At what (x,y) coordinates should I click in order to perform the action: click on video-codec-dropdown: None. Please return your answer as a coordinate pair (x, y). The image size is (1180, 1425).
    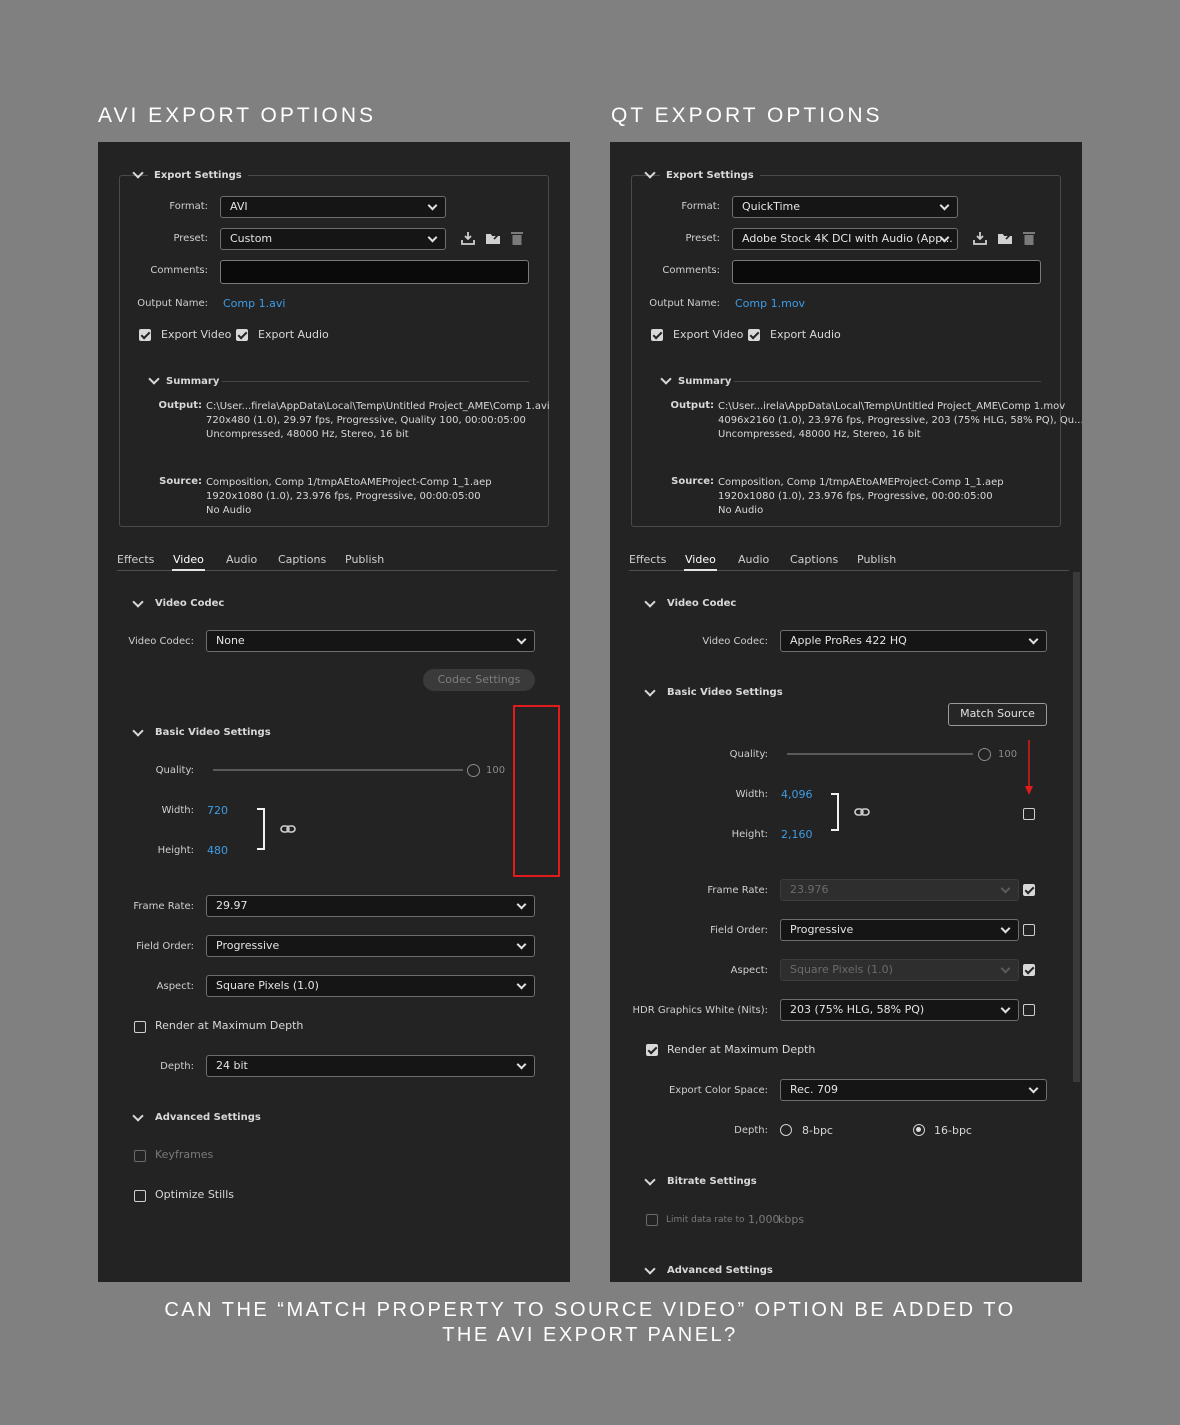
    Looking at the image, I should click on (370, 641).